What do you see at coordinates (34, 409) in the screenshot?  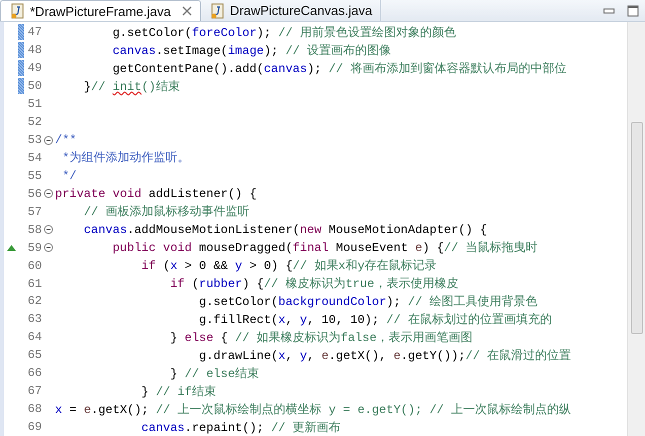 I see `line-number: 68` at bounding box center [34, 409].